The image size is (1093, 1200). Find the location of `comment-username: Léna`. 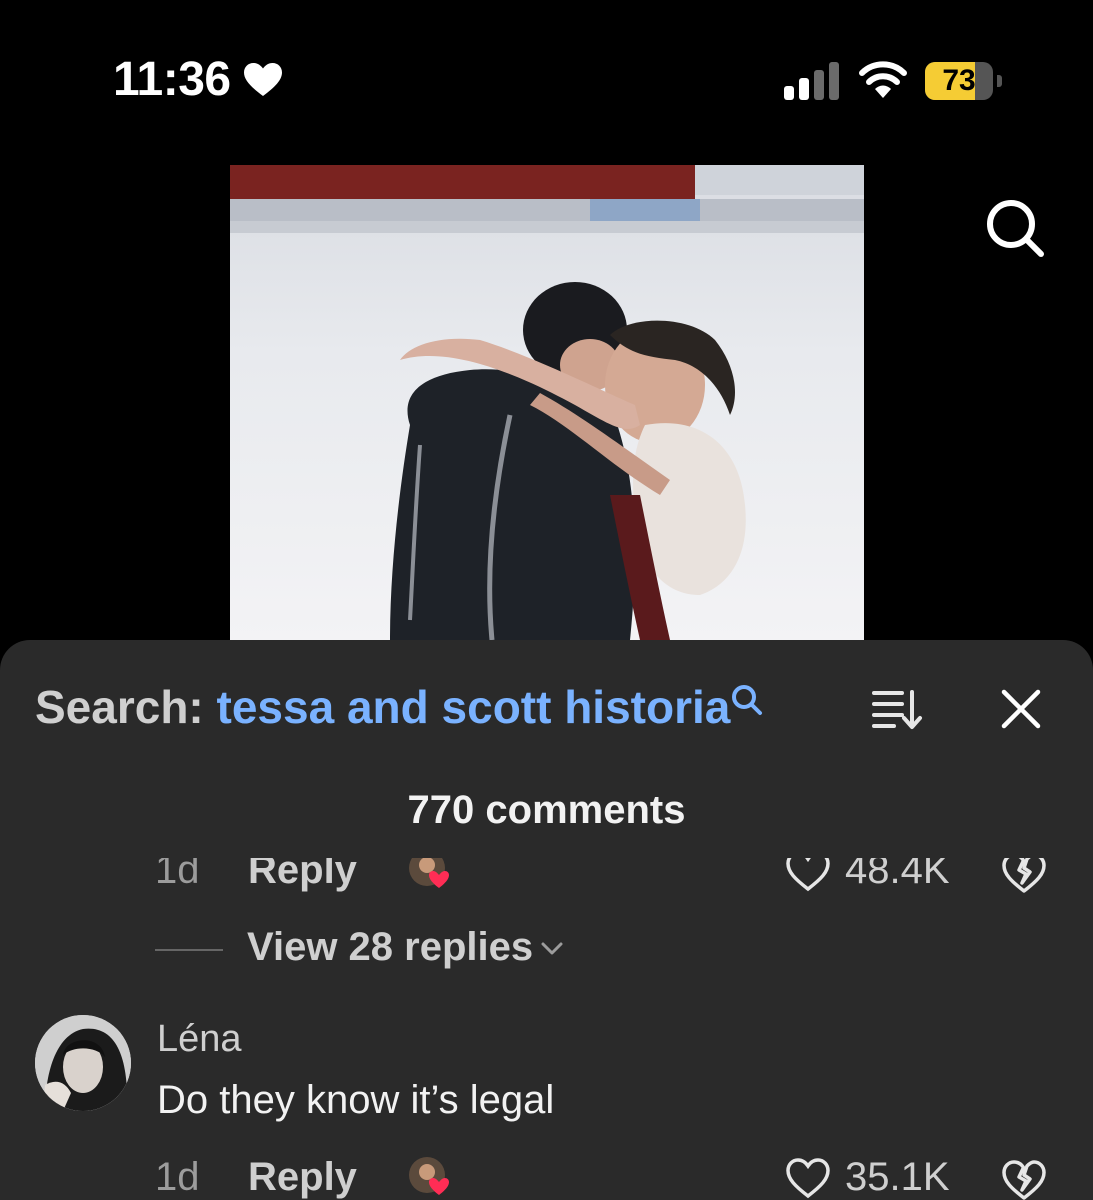

comment-username: Léna is located at coordinates (199, 1039).